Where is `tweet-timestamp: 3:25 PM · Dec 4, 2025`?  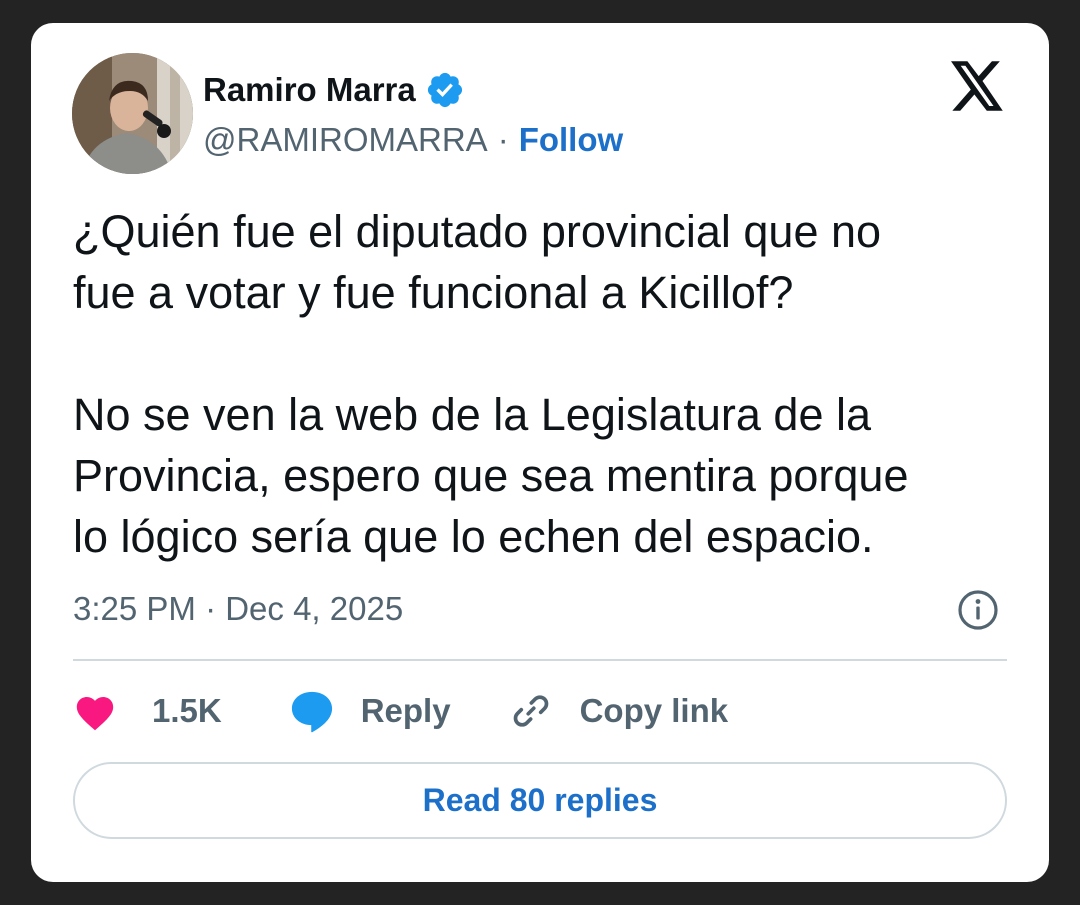
tweet-timestamp: 3:25 PM · Dec 4, 2025 is located at coordinates (238, 609).